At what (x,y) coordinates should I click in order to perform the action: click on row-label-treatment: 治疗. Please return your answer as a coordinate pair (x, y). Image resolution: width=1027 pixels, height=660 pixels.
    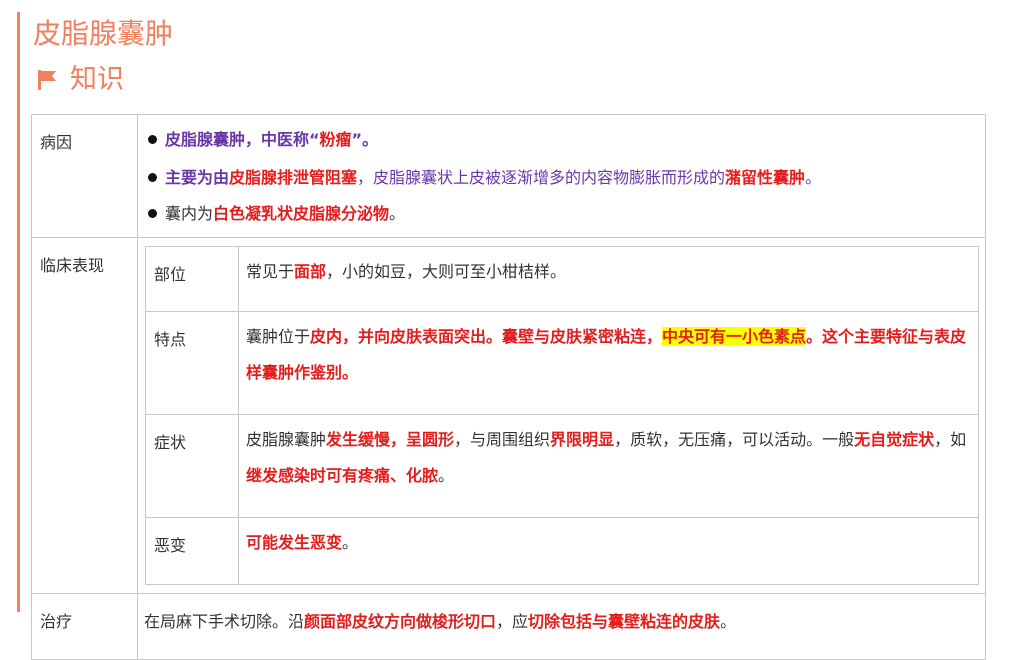
    Looking at the image, I should click on (84, 626).